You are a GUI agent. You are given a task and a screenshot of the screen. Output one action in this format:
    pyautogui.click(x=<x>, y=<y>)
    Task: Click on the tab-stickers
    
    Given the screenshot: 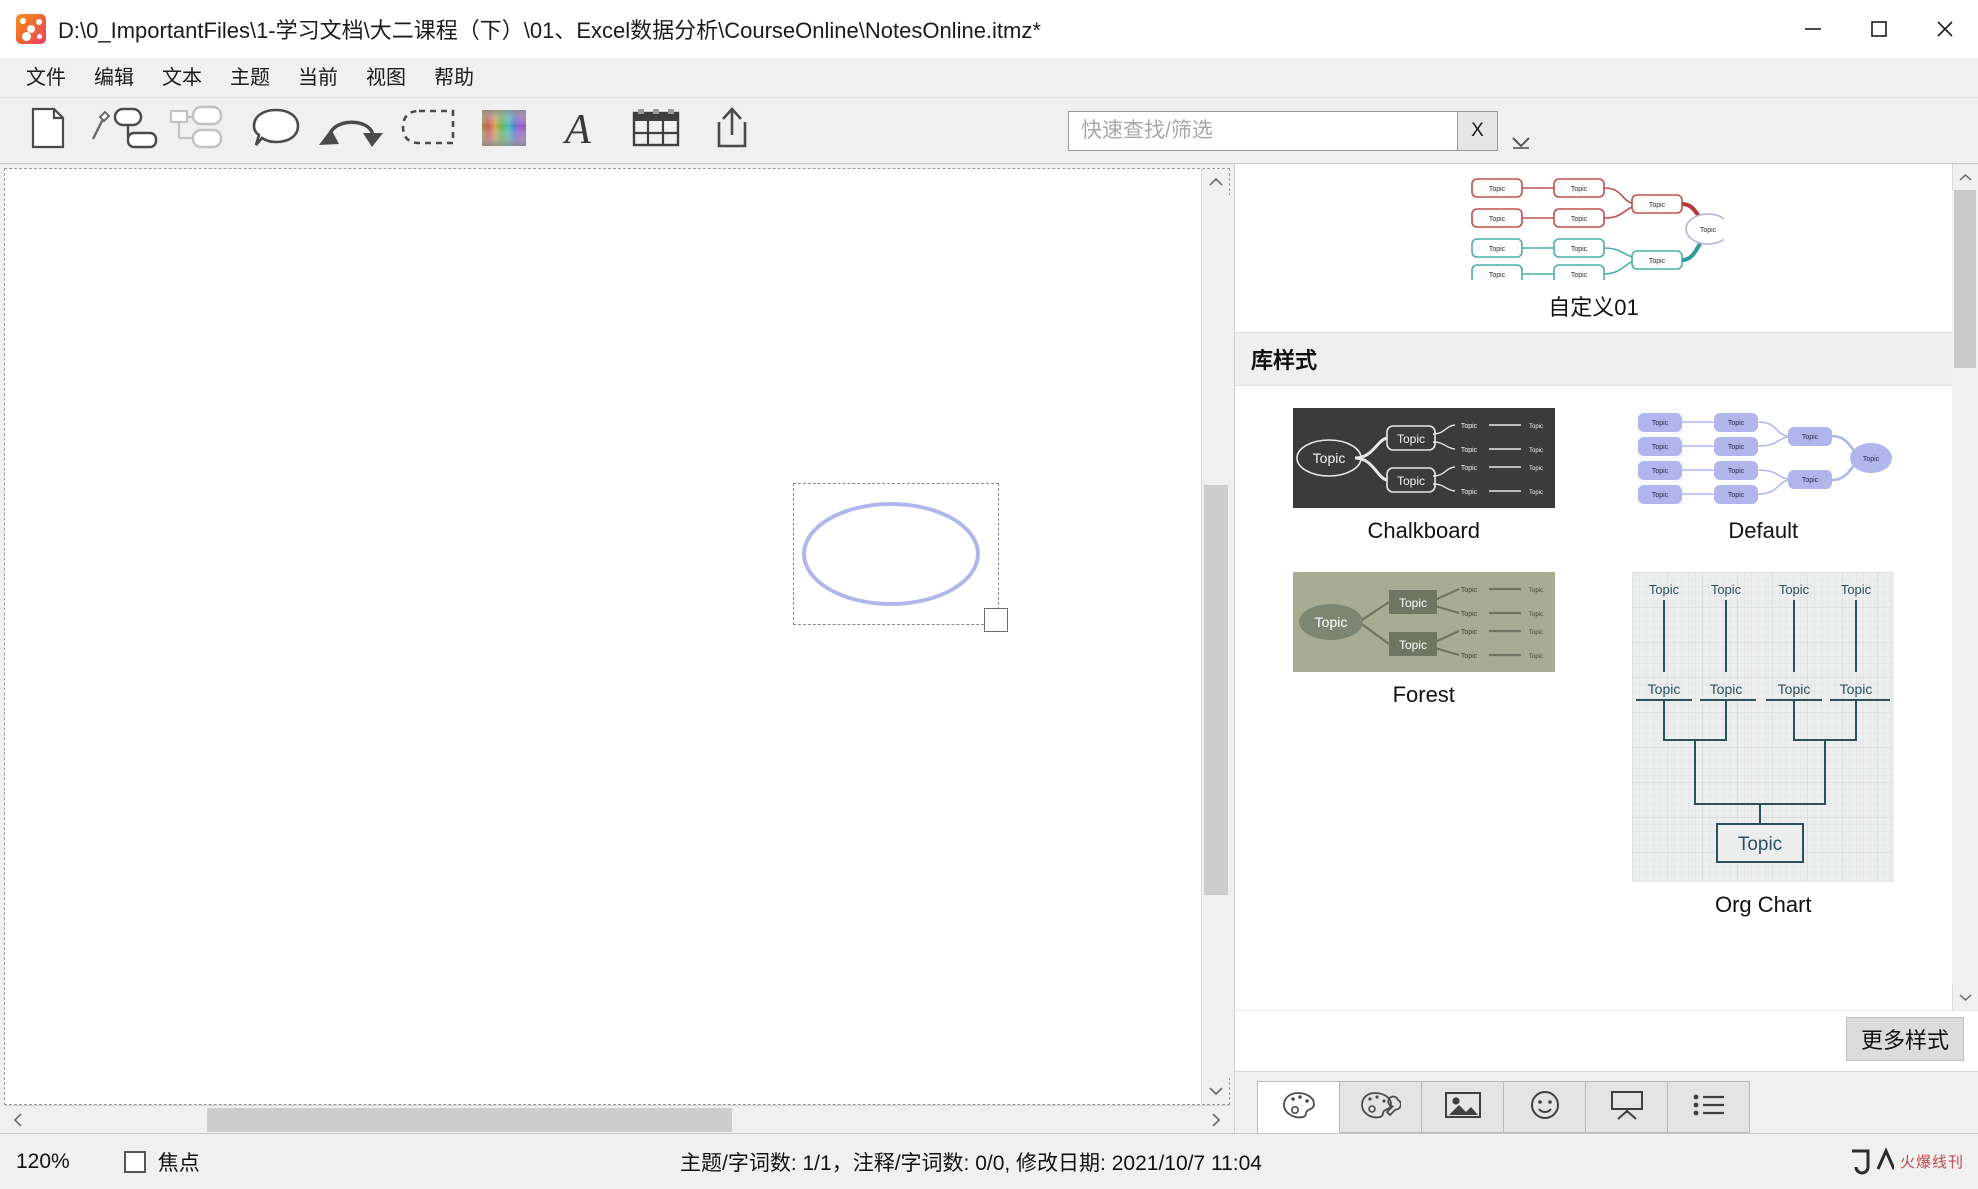 What is the action you would take?
    pyautogui.click(x=1544, y=1107)
    